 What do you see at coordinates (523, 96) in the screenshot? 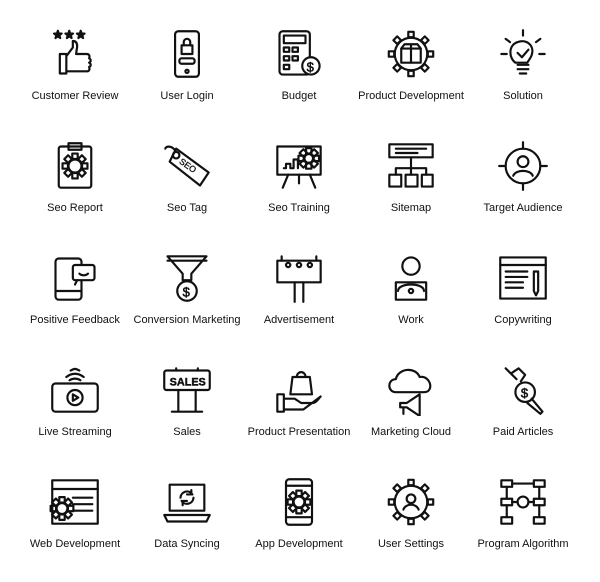
I see `icon-label: Solution` at bounding box center [523, 96].